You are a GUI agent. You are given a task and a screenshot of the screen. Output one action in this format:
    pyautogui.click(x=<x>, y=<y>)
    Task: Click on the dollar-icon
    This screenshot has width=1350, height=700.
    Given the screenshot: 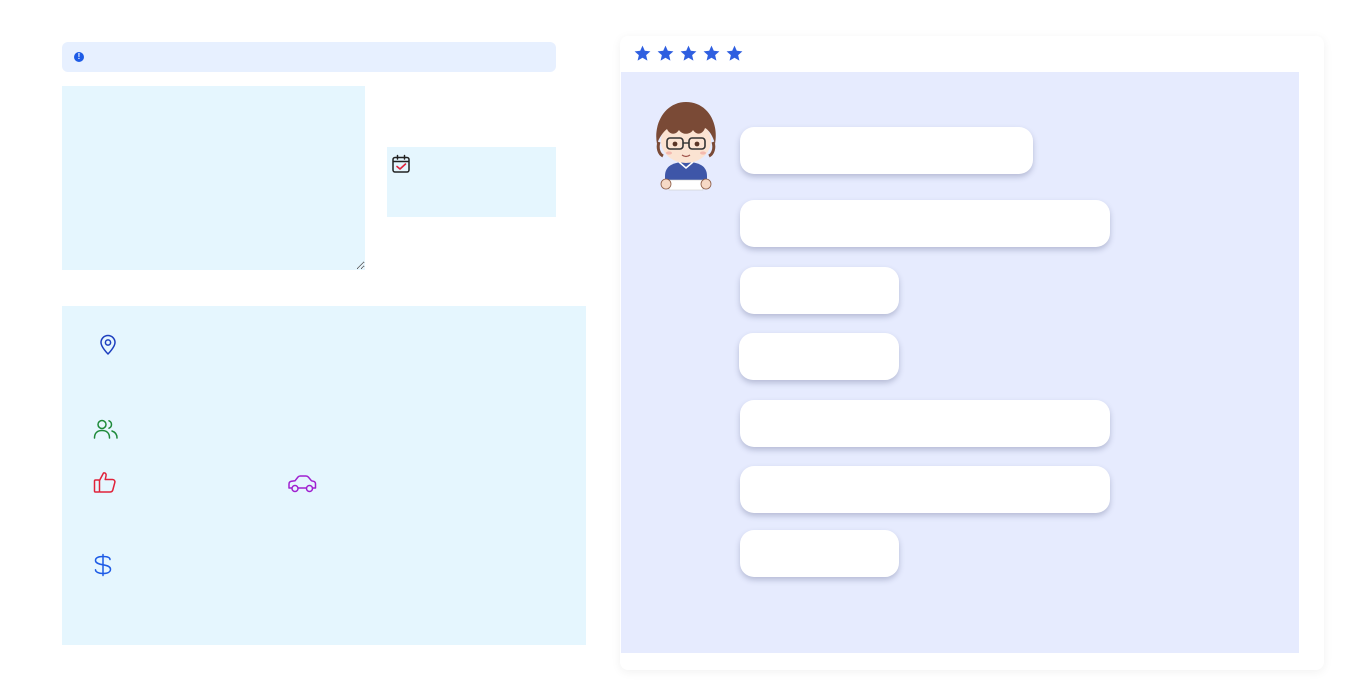 What is the action you would take?
    pyautogui.click(x=103, y=567)
    